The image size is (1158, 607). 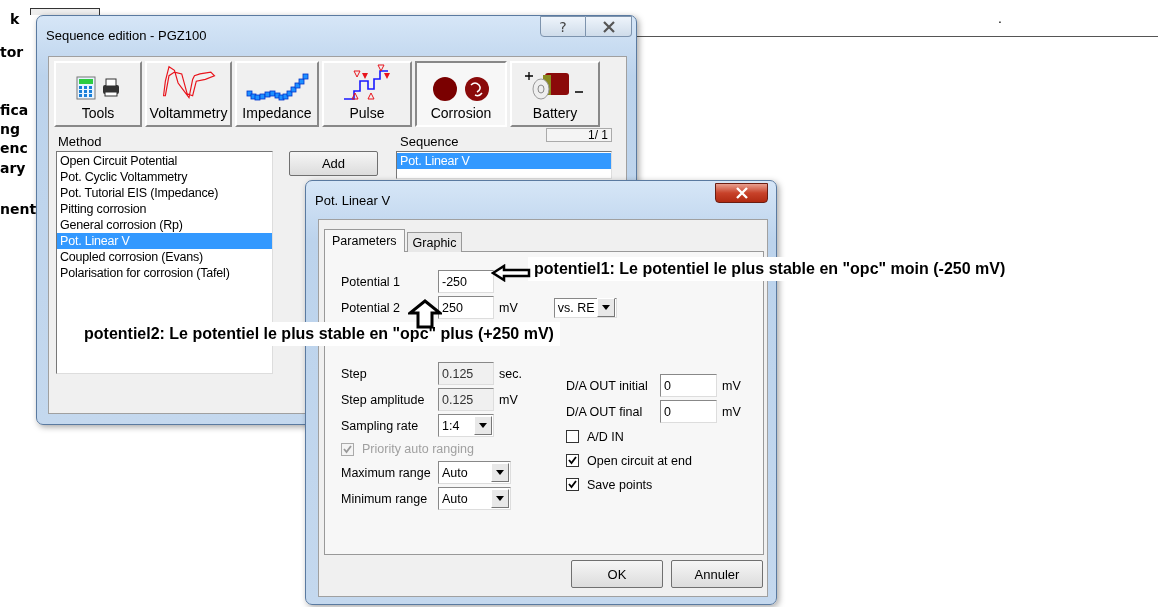 I want to click on method-tab: Voltammetry, so click(x=188, y=94).